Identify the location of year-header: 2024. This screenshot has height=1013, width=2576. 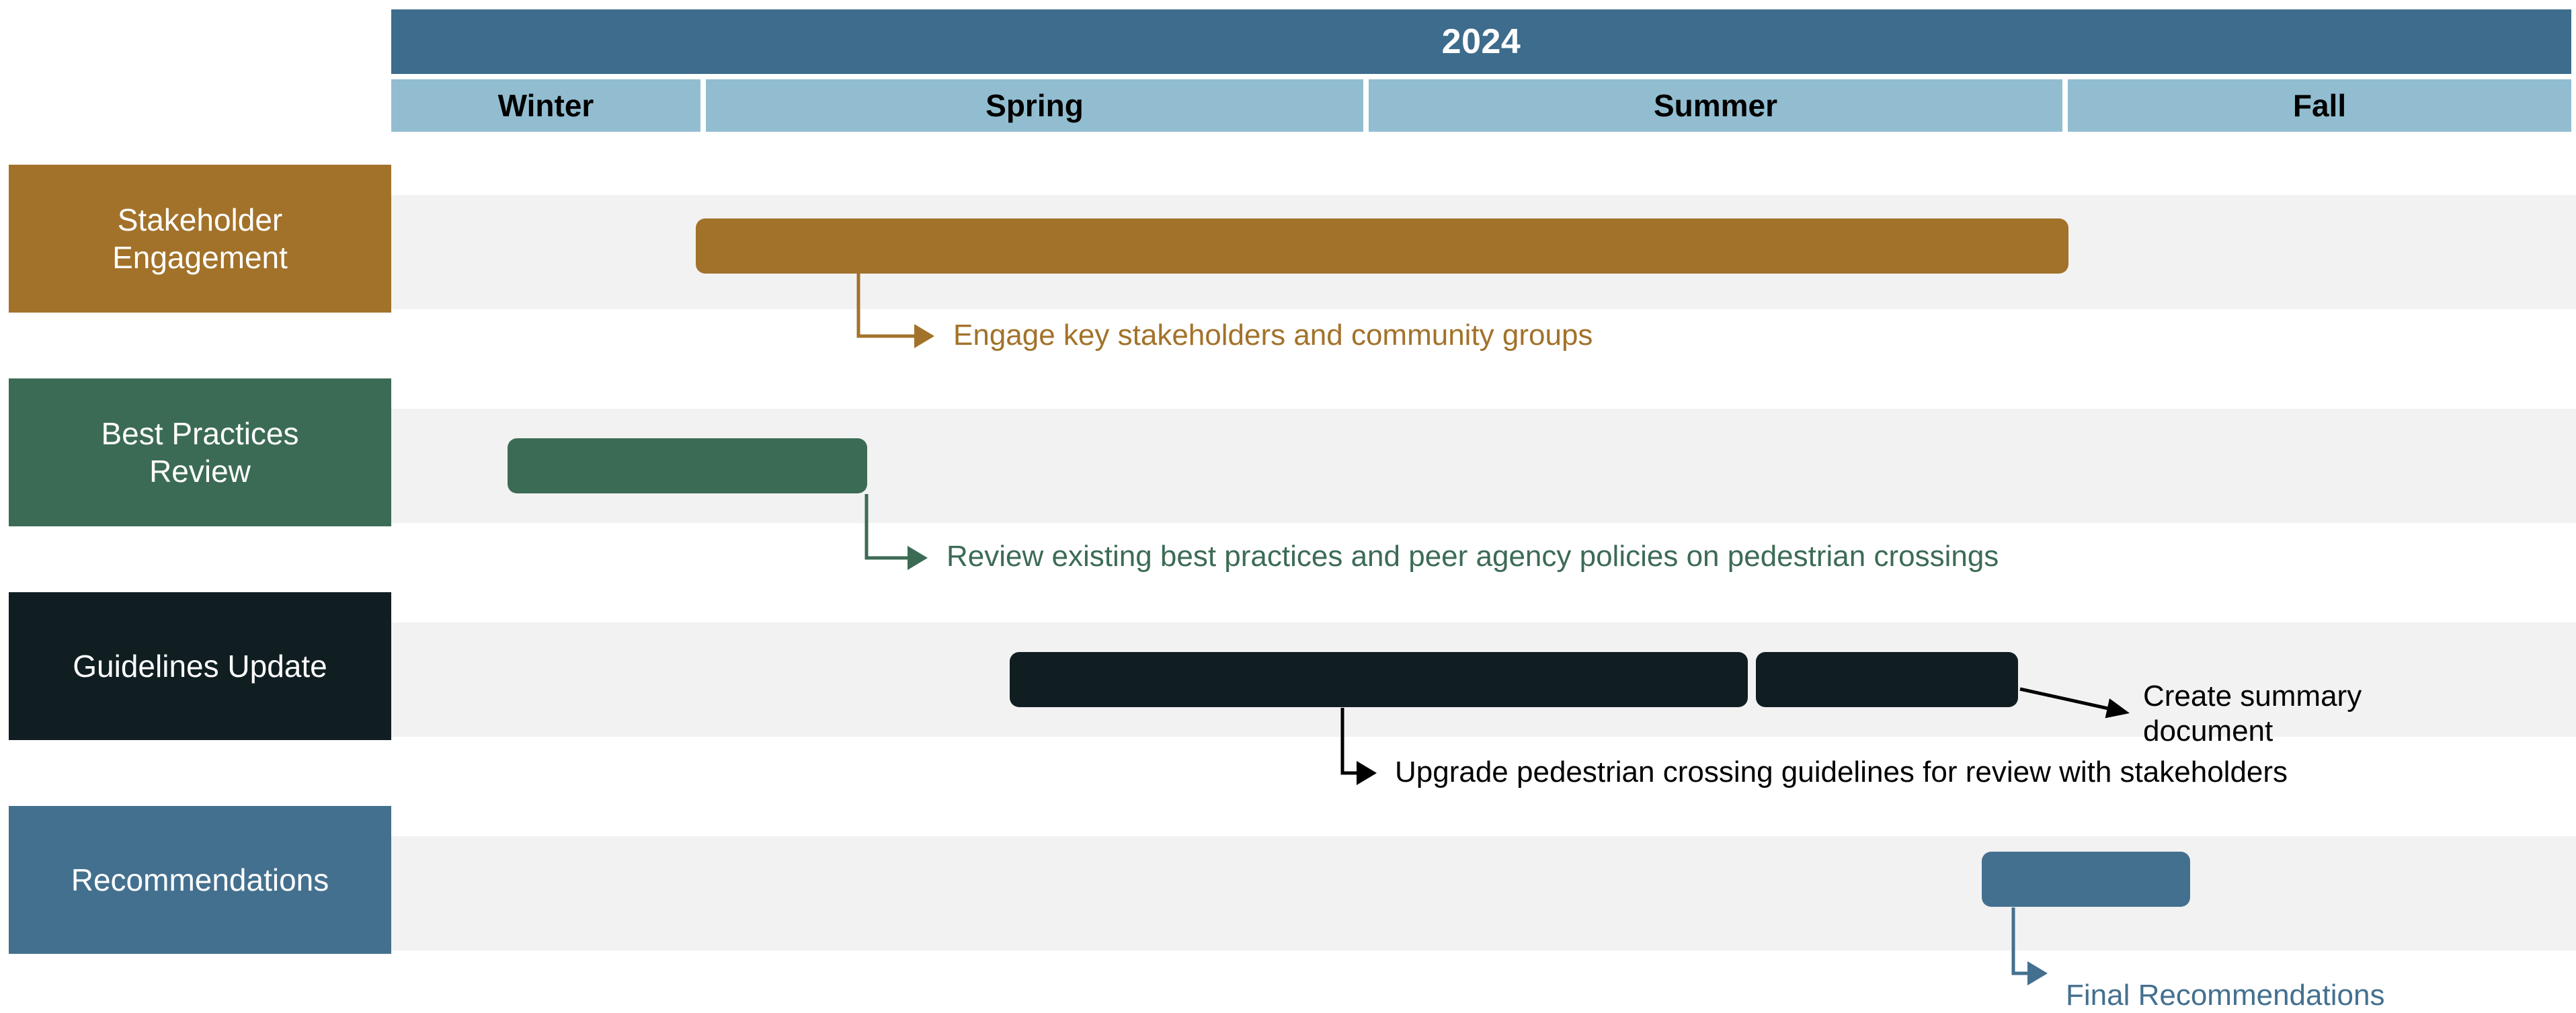
(1481, 41).